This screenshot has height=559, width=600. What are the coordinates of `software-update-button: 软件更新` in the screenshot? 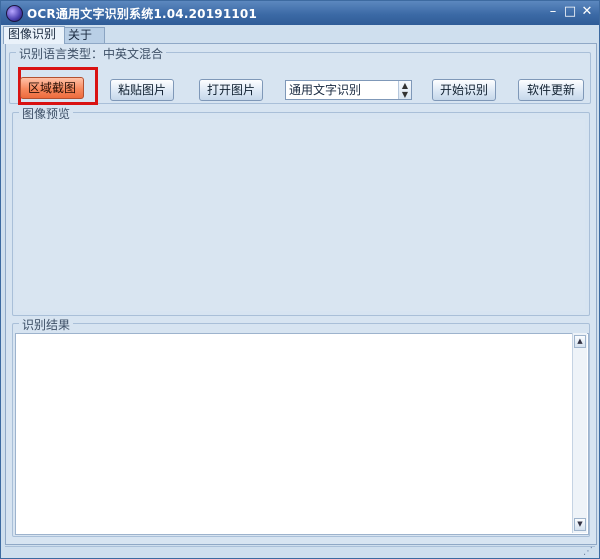 It's located at (551, 90).